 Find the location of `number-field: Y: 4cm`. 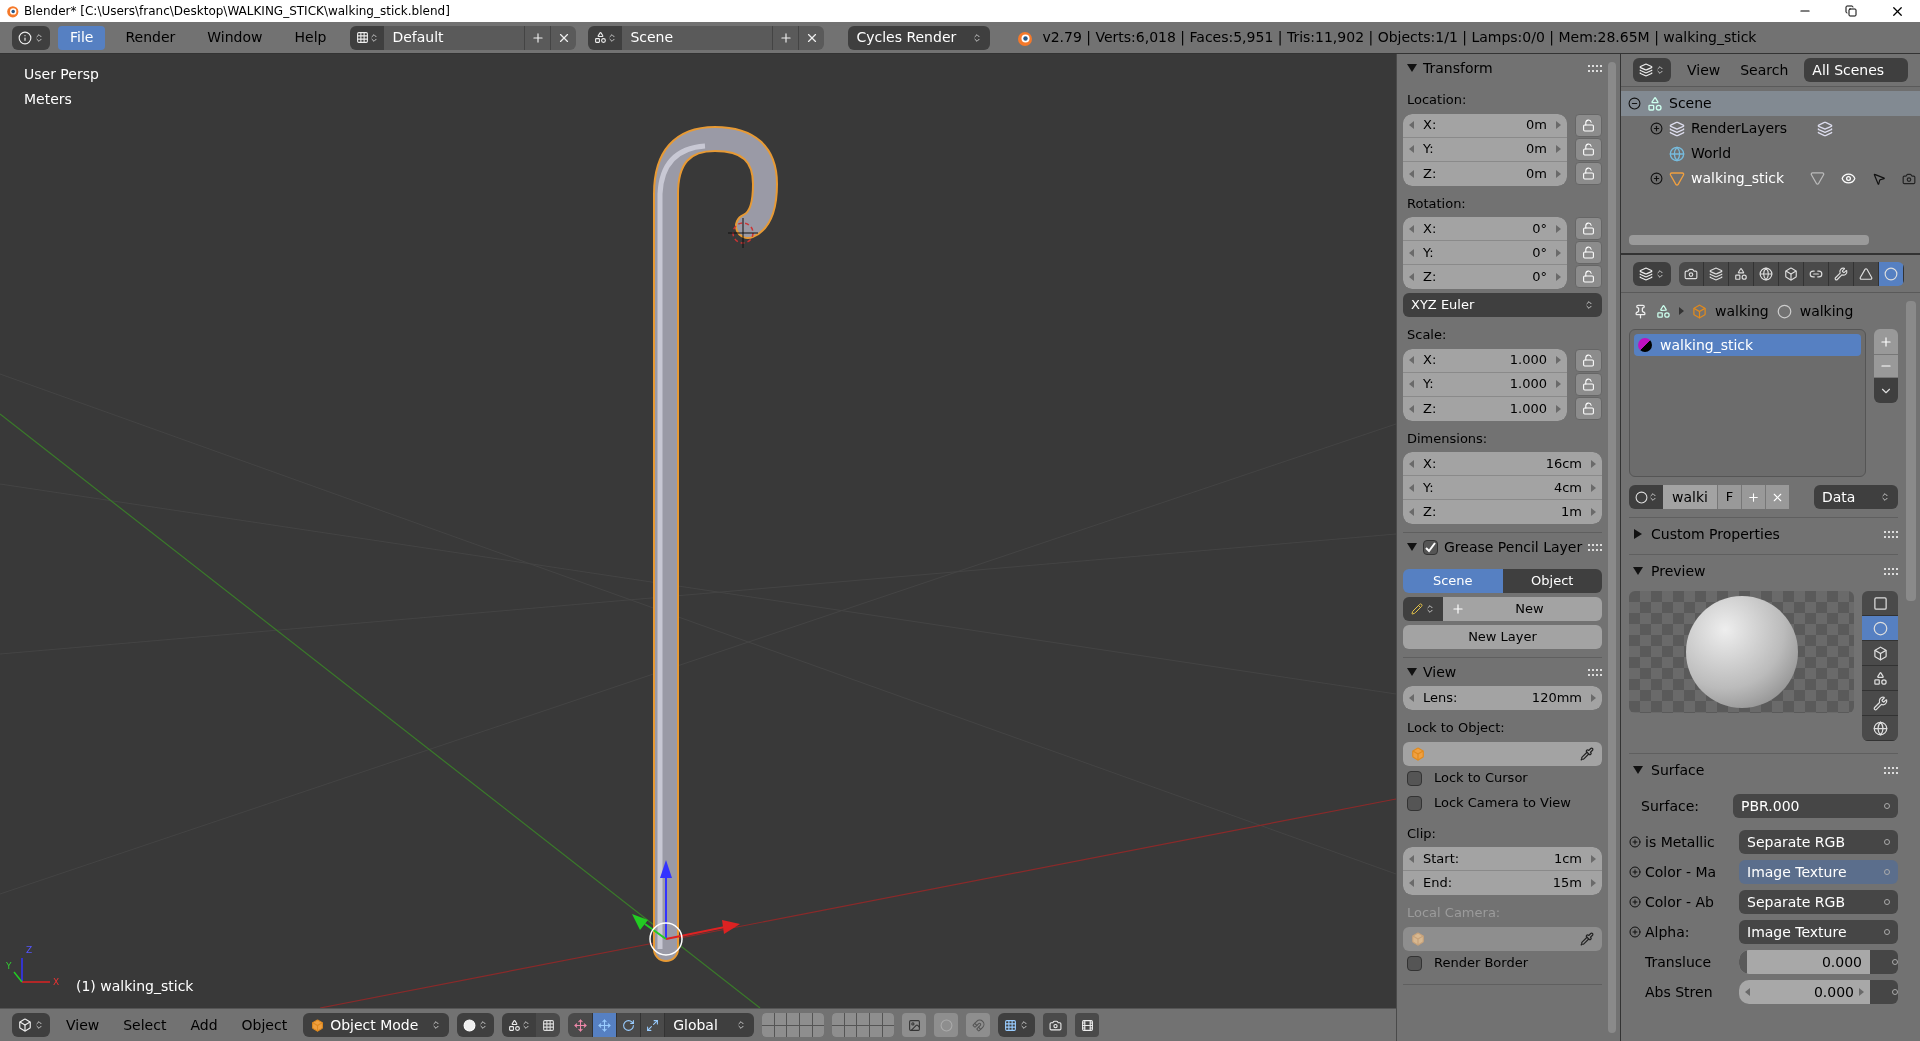

number-field: Y: 4cm is located at coordinates (1502, 488).